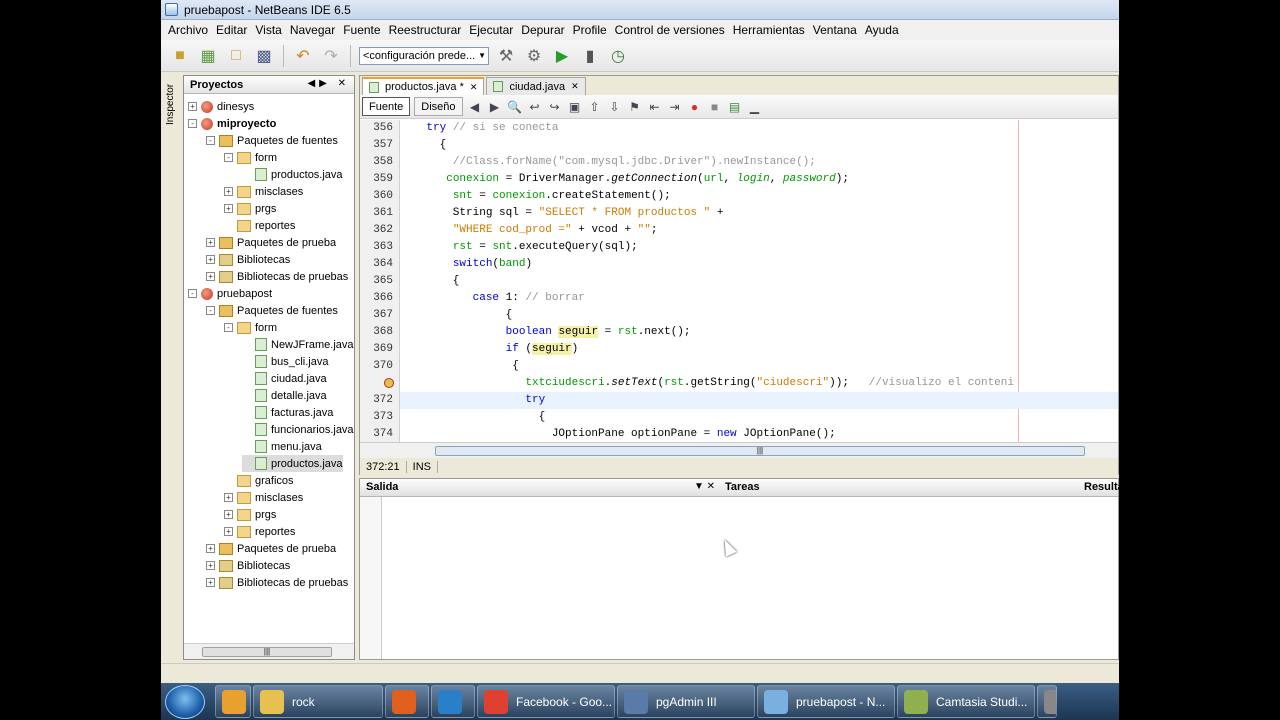  Describe the element at coordinates (491, 30) in the screenshot. I see `menu-item-6: Ejecutar` at that location.